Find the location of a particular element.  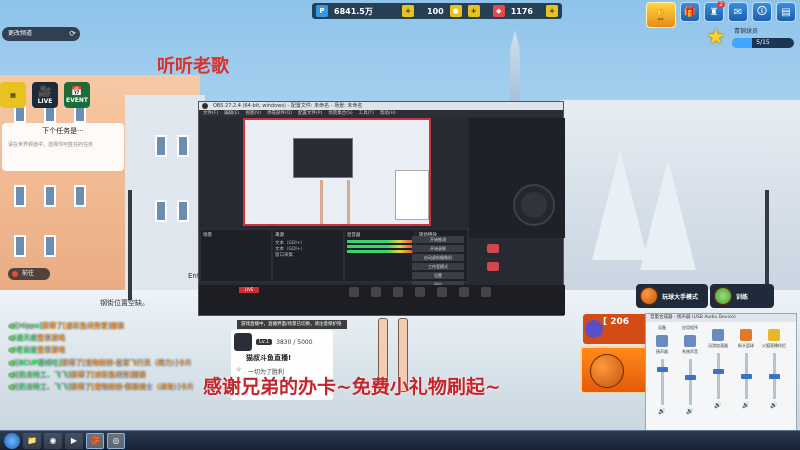

obs-menu-docks: 停靠部件(D) is located at coordinates (279, 113).